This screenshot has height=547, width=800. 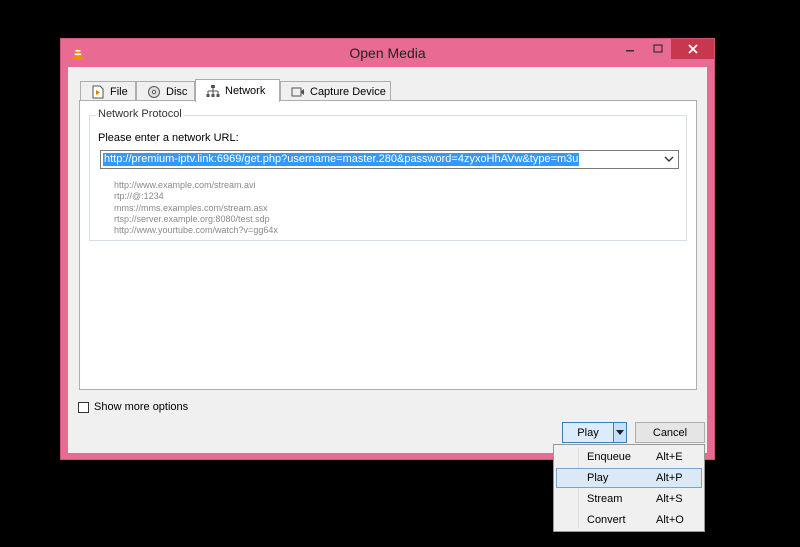 What do you see at coordinates (670, 520) in the screenshot?
I see `menu-item-shortcut: Alt+O` at bounding box center [670, 520].